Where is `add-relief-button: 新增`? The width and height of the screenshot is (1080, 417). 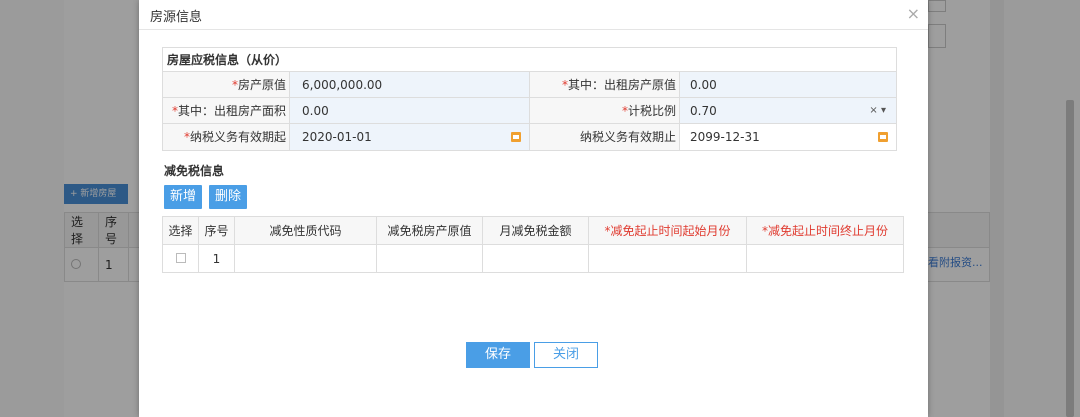 add-relief-button: 新增 is located at coordinates (183, 197).